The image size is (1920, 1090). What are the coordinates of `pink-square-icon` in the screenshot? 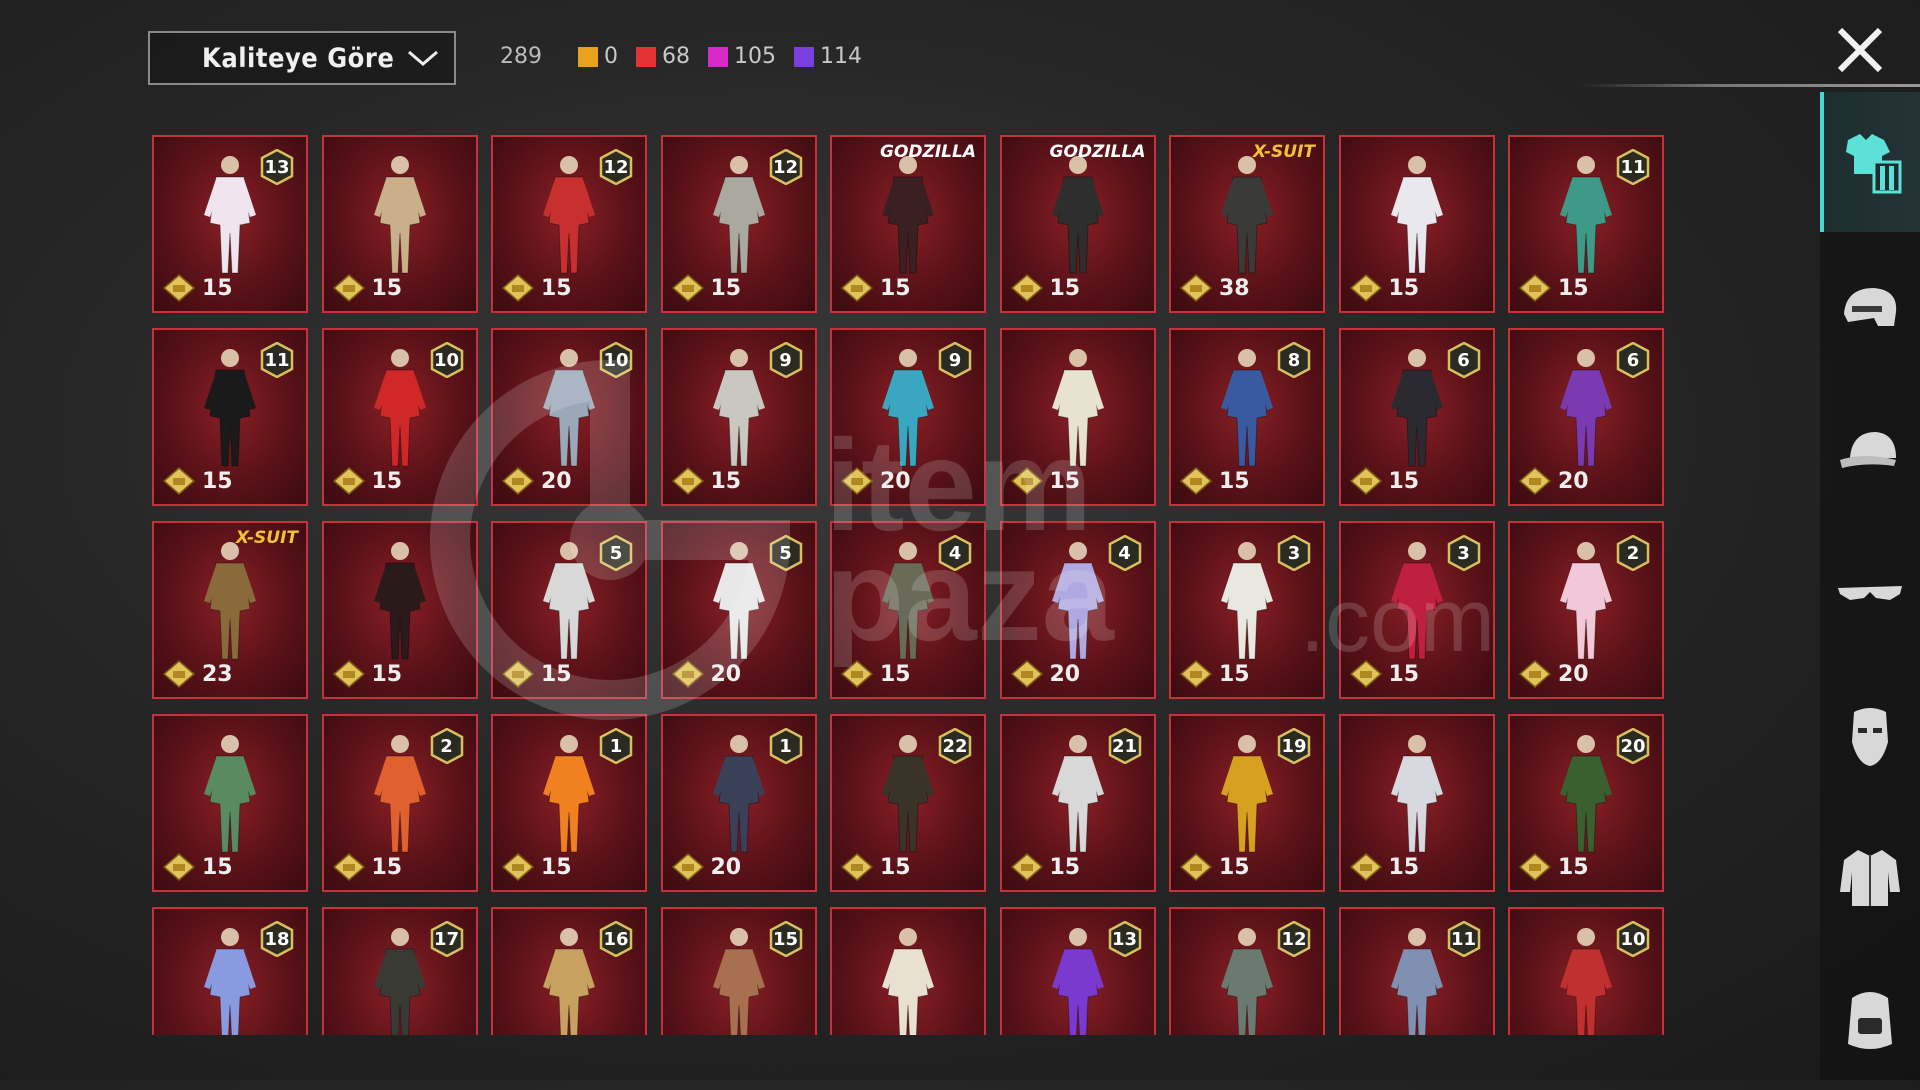 It's located at (718, 56).